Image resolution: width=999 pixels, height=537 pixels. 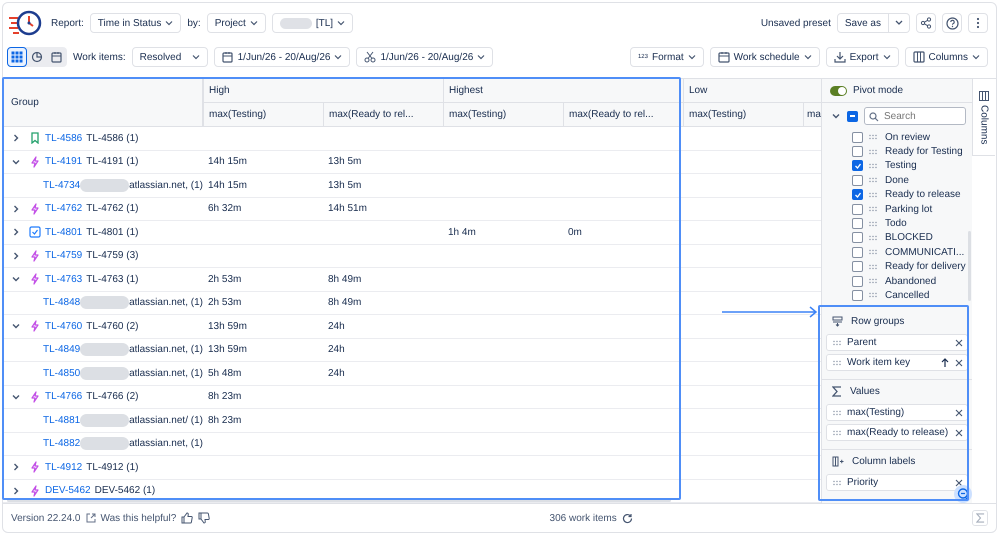 What do you see at coordinates (63, 396) in the screenshot?
I see `work-item-link: TL-4766` at bounding box center [63, 396].